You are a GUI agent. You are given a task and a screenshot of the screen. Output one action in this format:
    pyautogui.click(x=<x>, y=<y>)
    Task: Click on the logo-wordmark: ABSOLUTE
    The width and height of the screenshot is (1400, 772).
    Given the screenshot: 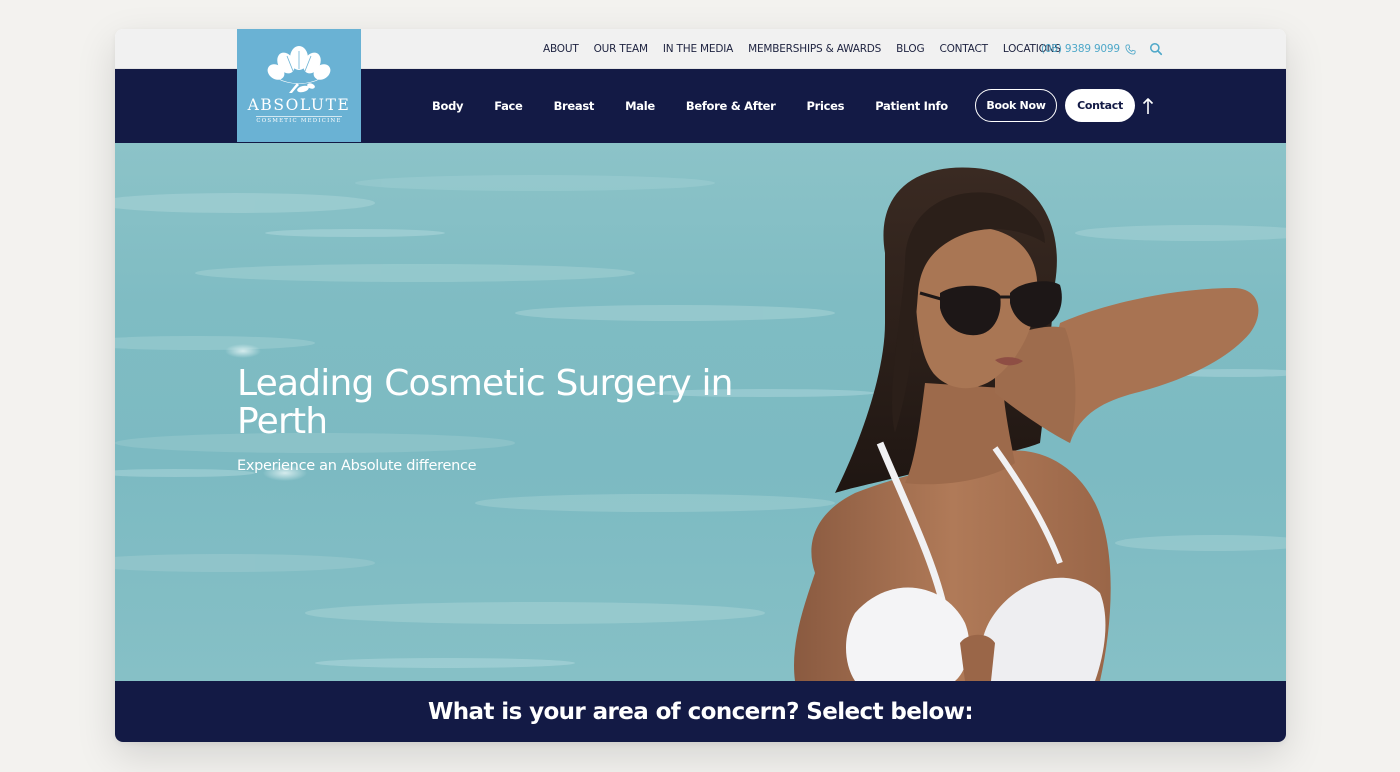 What is the action you would take?
    pyautogui.click(x=299, y=105)
    